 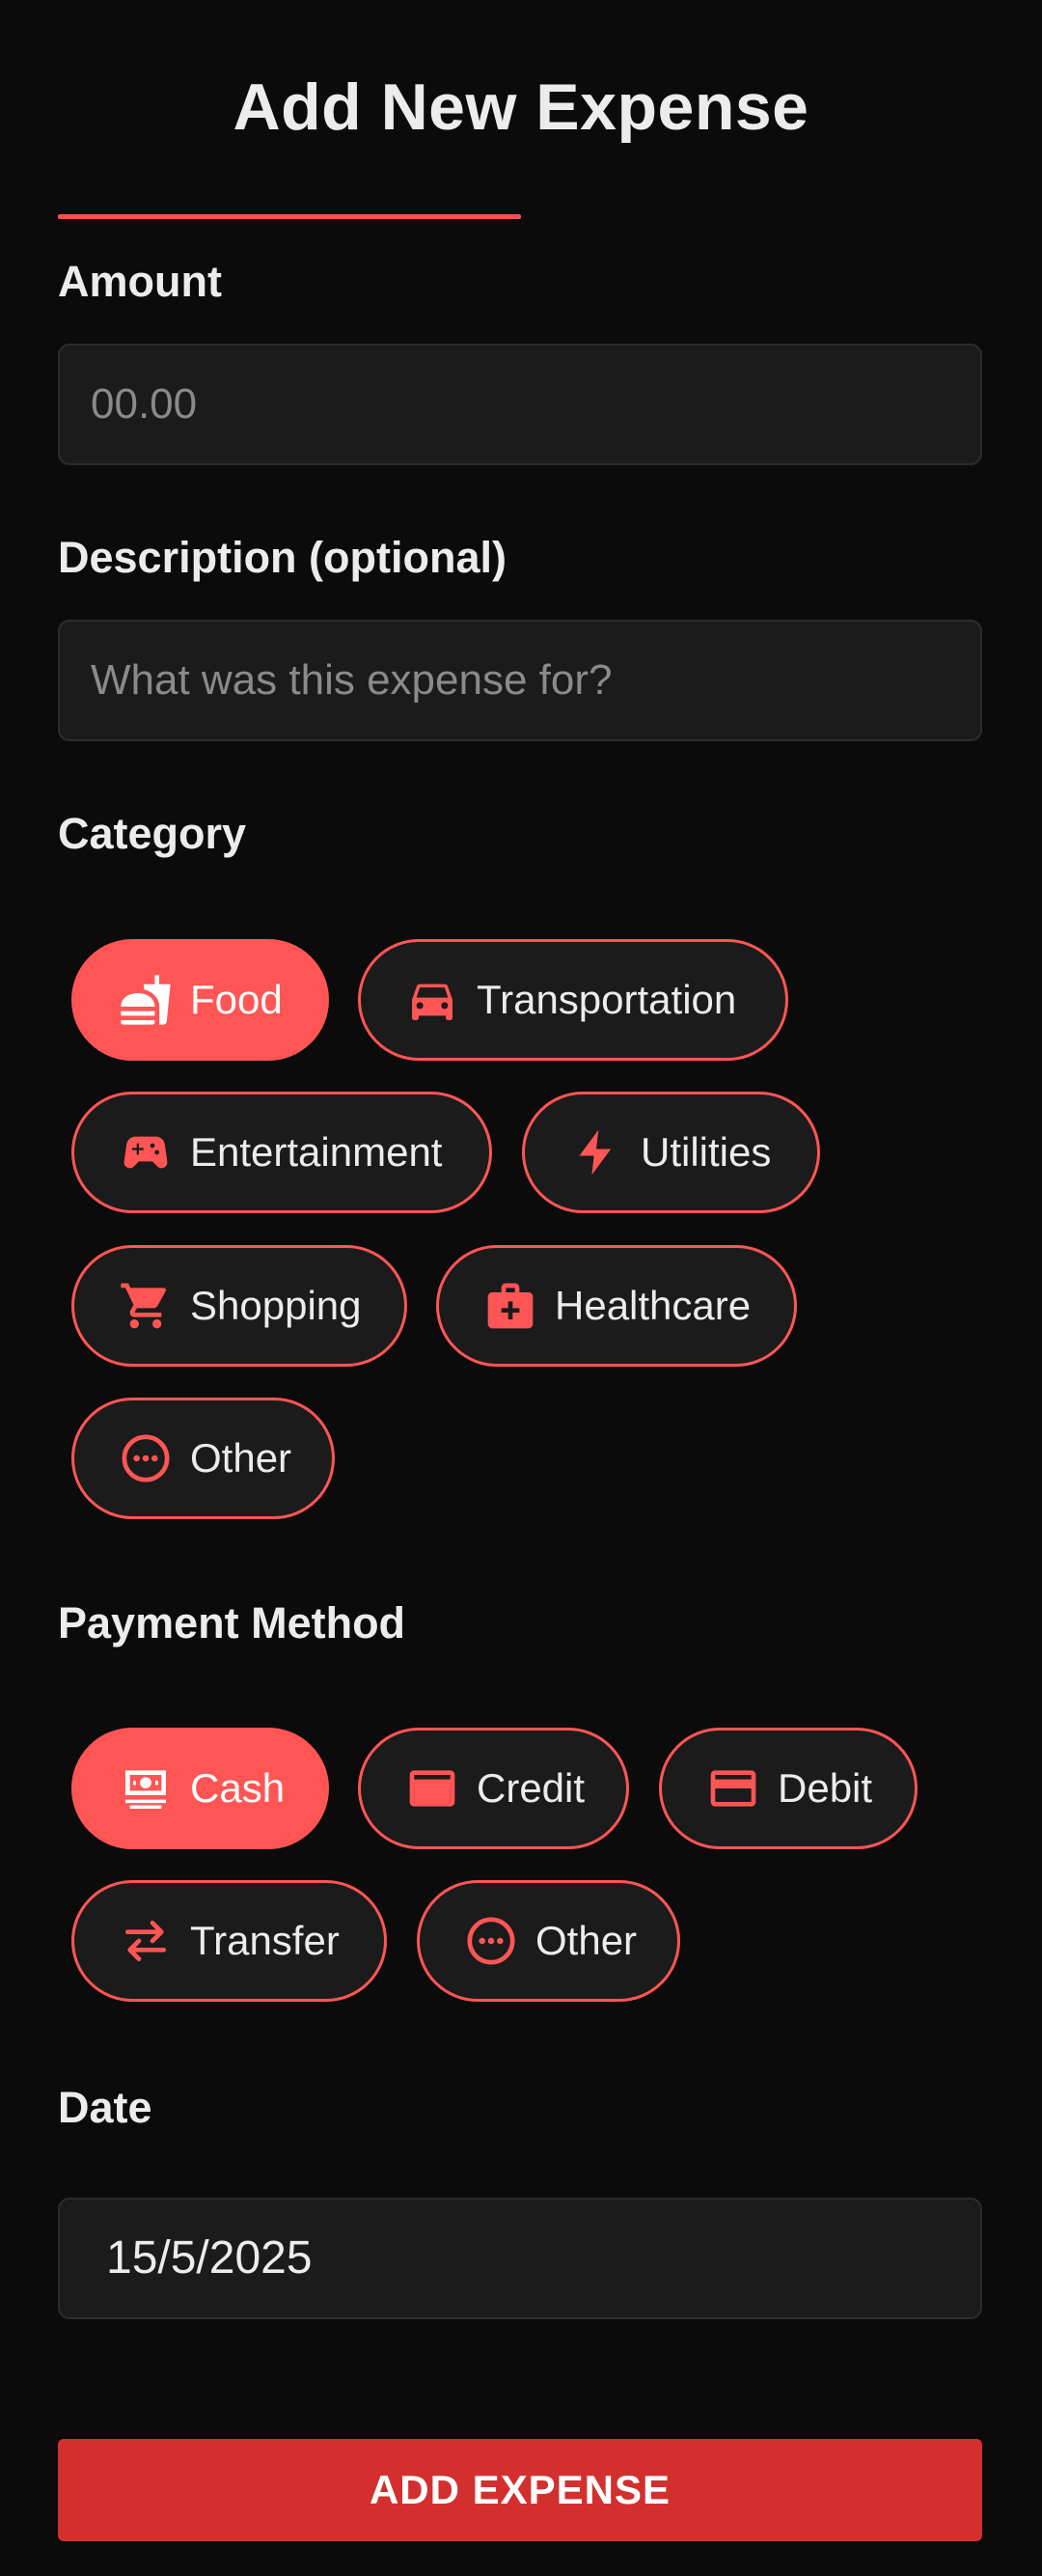 What do you see at coordinates (203, 1458) in the screenshot?
I see `category-chip-other: Other` at bounding box center [203, 1458].